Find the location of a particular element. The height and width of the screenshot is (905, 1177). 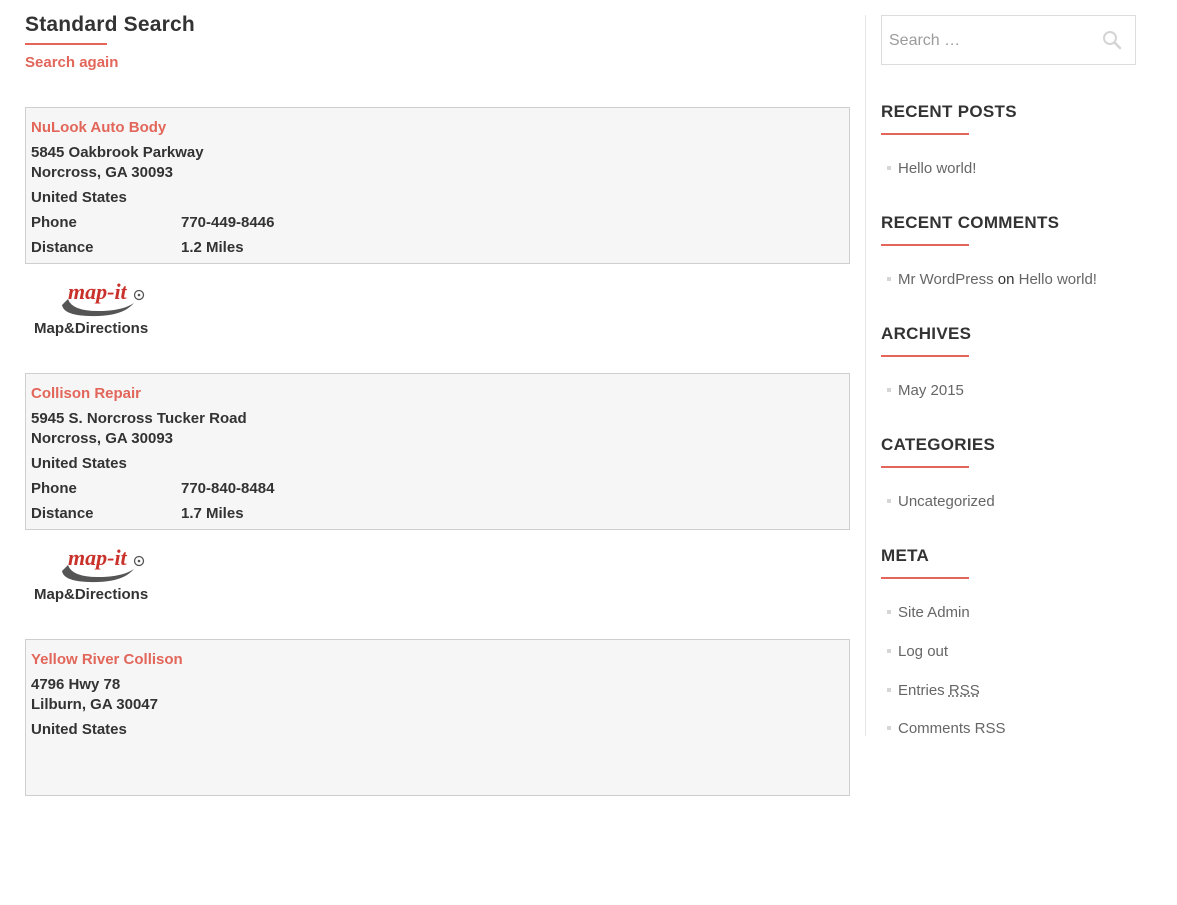

list-item: Log out is located at coordinates (914, 651).